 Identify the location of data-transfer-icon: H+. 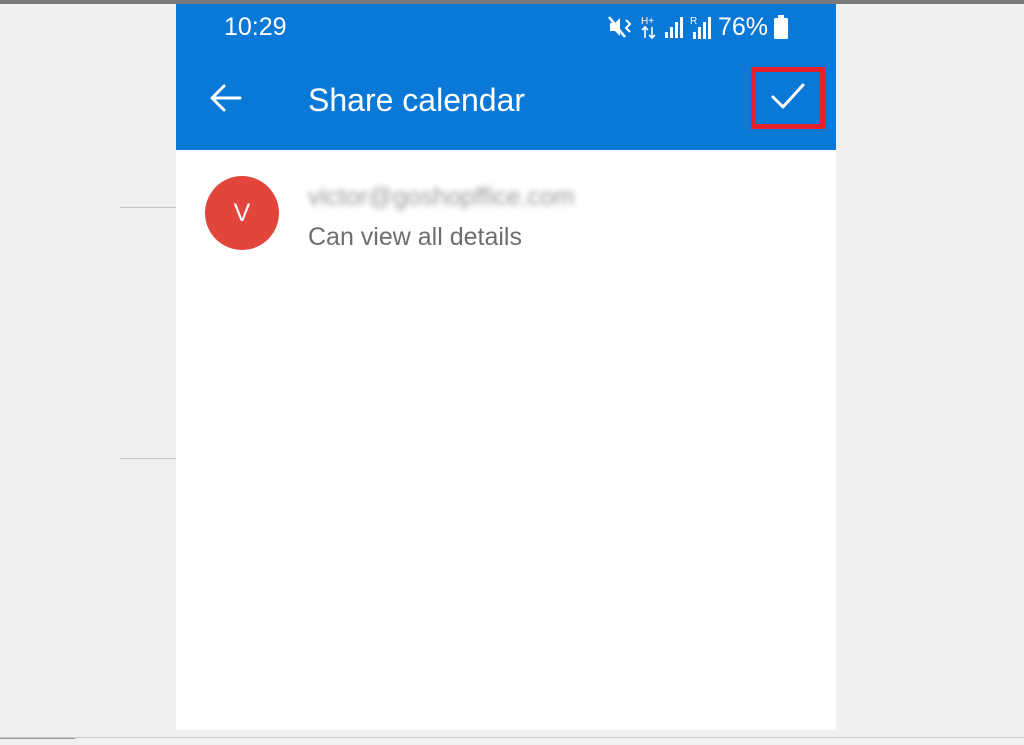
(649, 27).